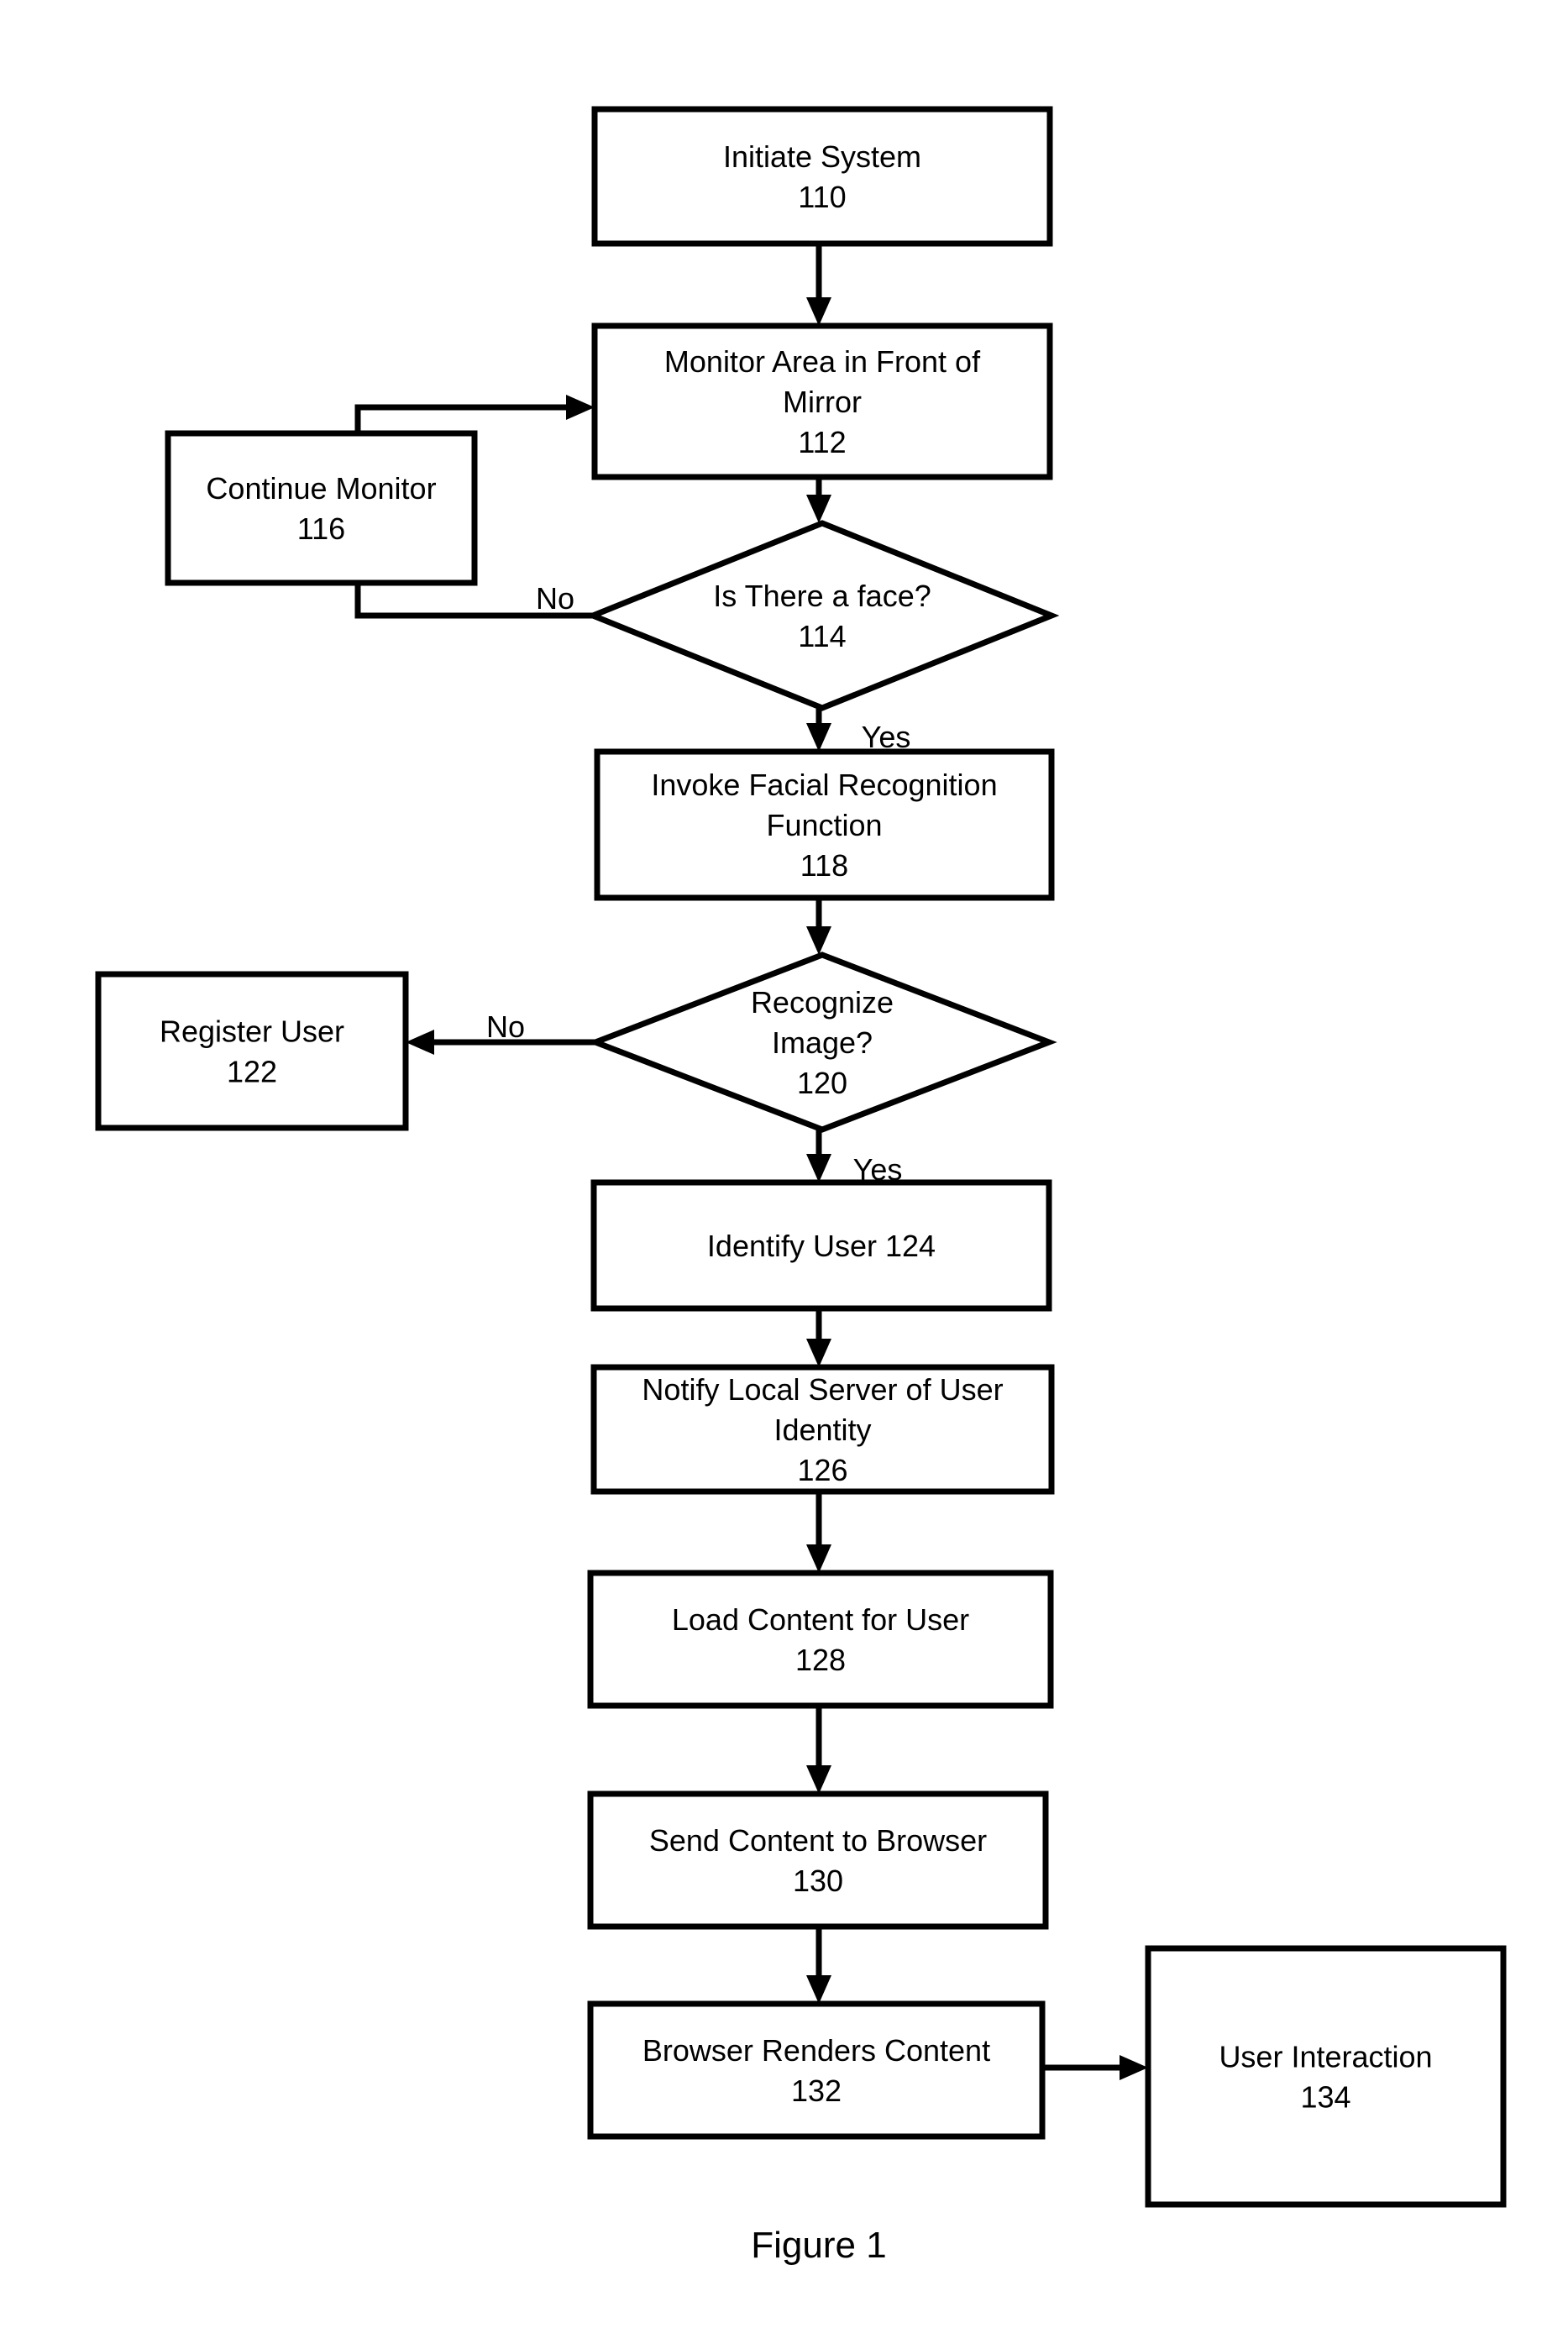 The width and height of the screenshot is (1568, 2333). I want to click on node-reference-number: 132, so click(816, 2090).